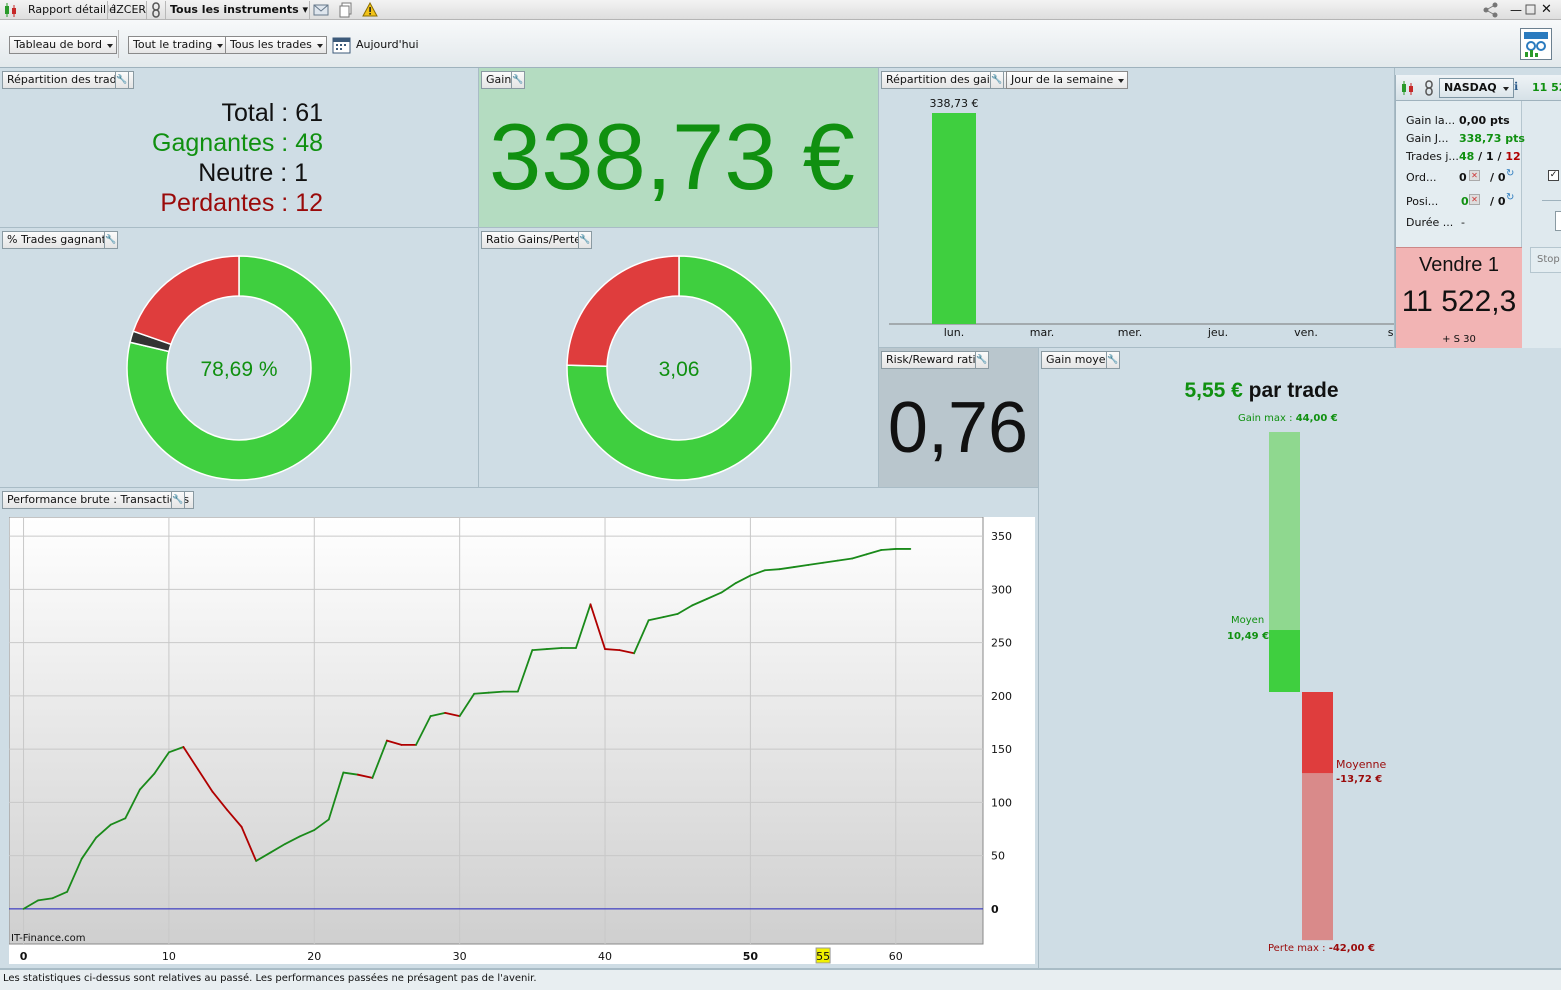 Image resolution: width=1561 pixels, height=990 pixels. I want to click on instrument-dropdown: NASDAQ, so click(1476, 88).